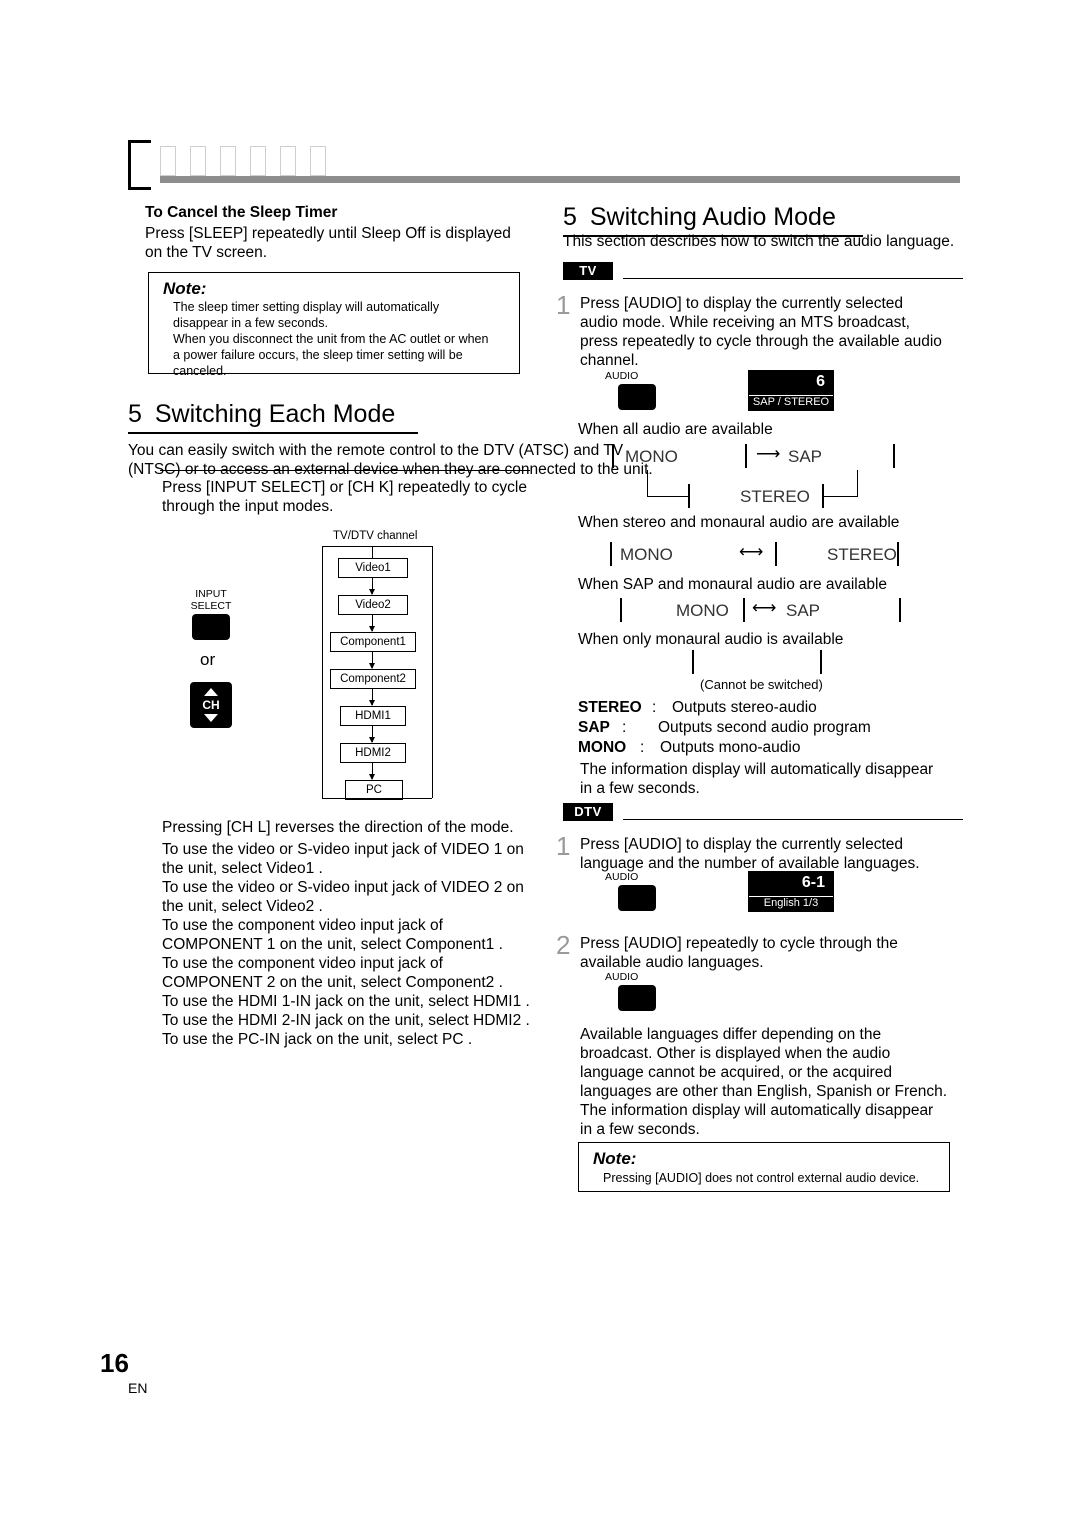 This screenshot has width=1080, height=1528. What do you see at coordinates (744, 707) in the screenshot?
I see `def-desc-stereo: Outputs stereo-audio` at bounding box center [744, 707].